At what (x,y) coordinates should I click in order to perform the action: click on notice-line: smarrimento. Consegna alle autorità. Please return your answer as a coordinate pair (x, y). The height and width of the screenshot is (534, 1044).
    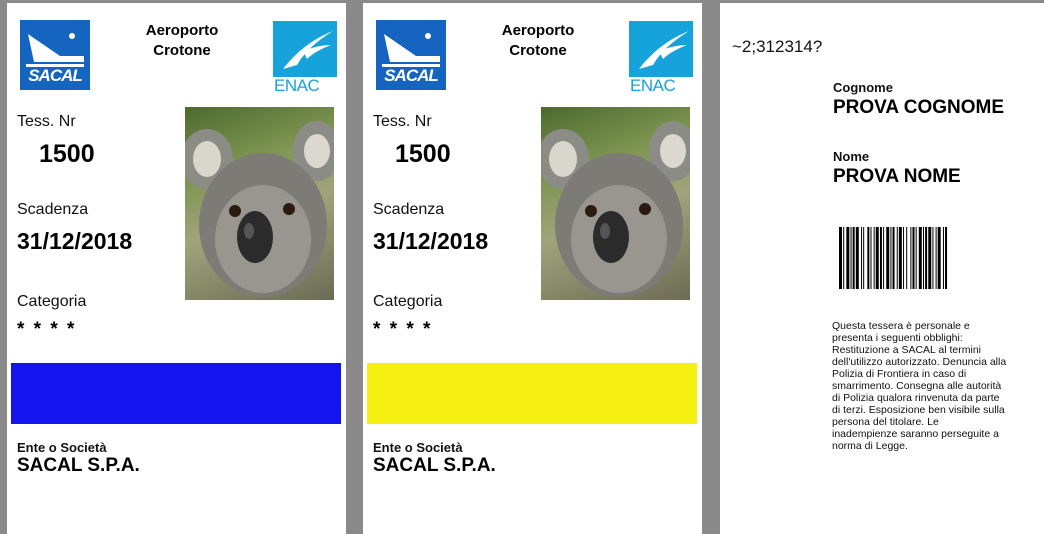
    Looking at the image, I should click on (917, 386).